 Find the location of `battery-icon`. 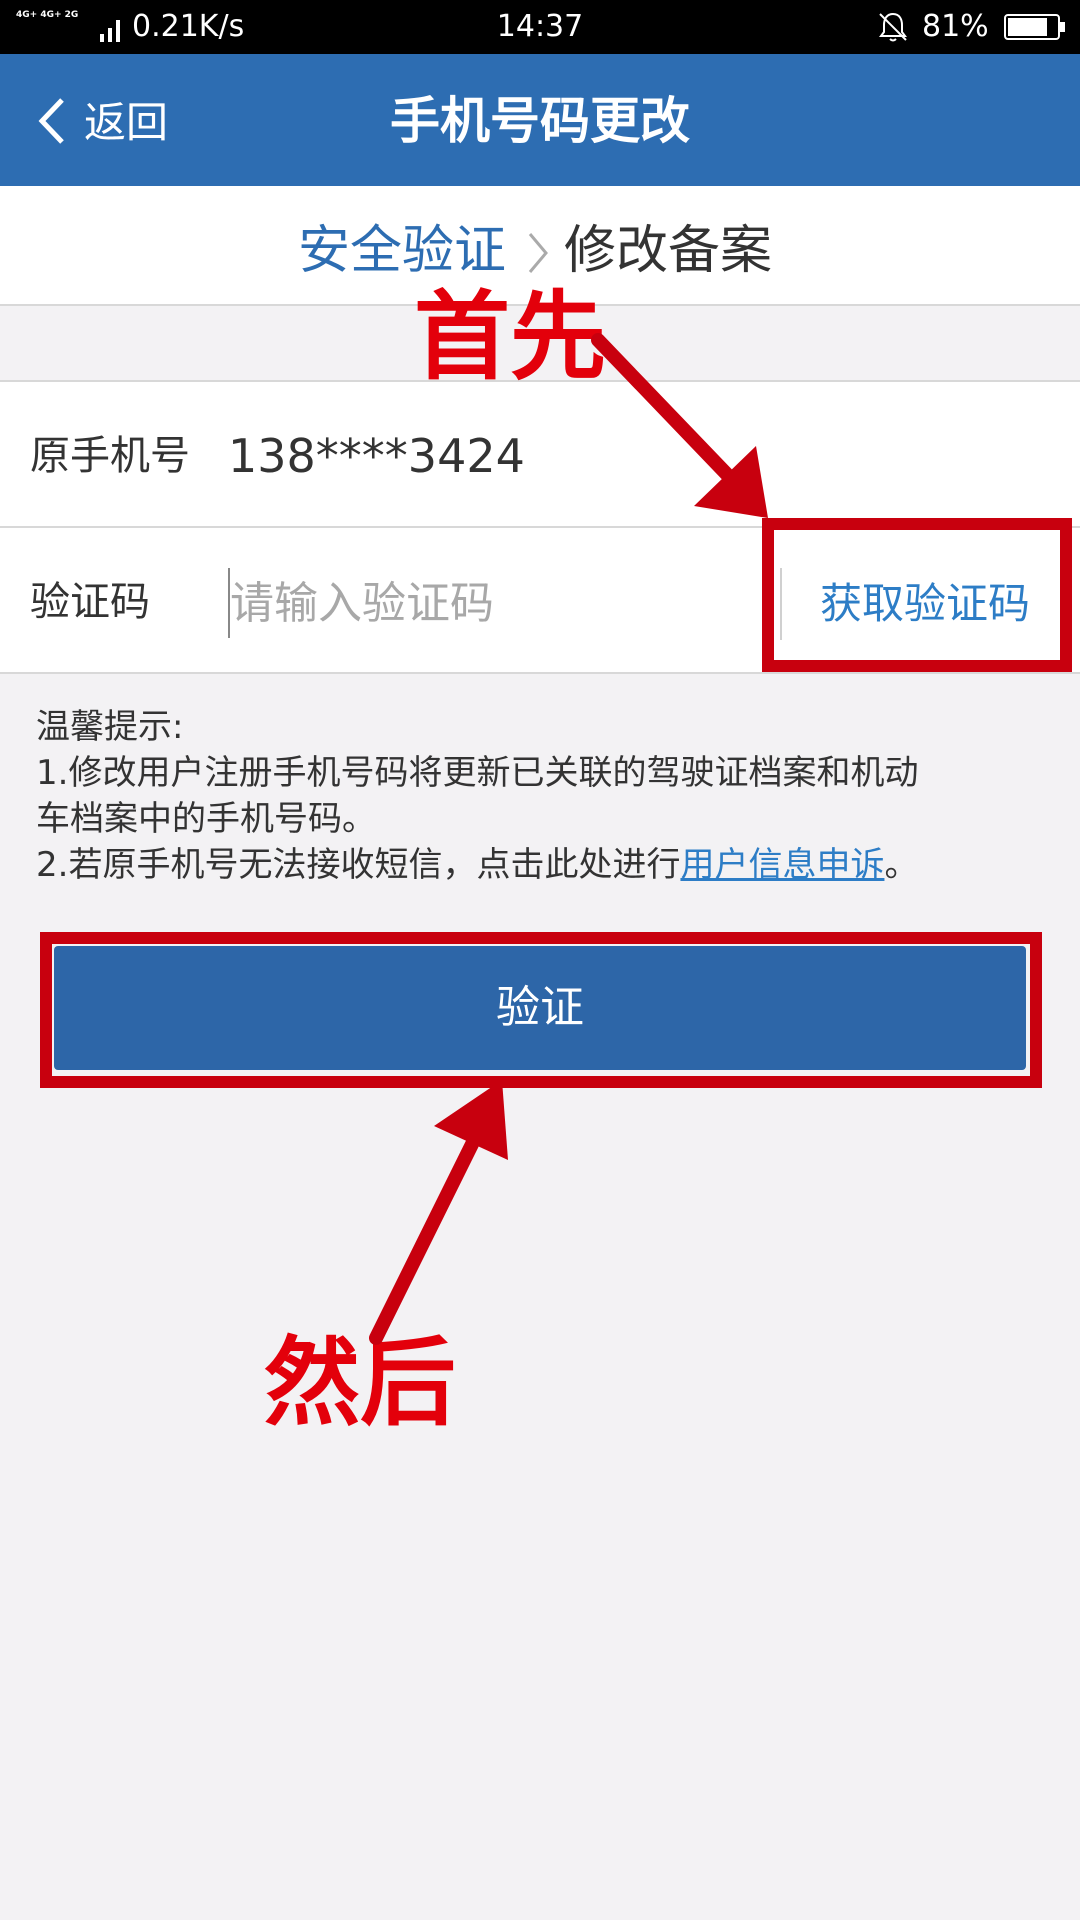

battery-icon is located at coordinates (1034, 27).